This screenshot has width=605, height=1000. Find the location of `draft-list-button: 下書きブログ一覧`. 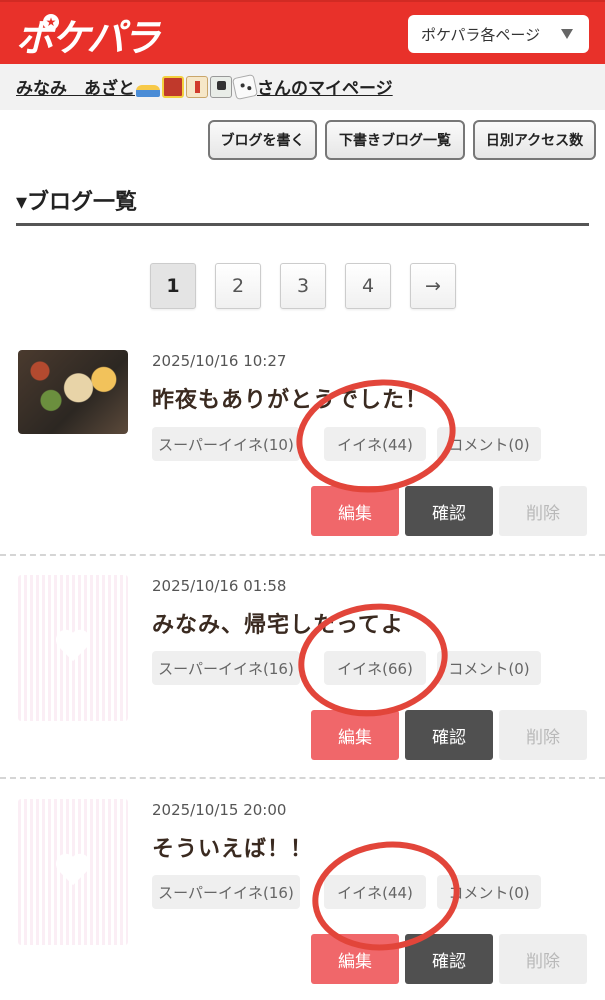

draft-list-button: 下書きブログ一覧 is located at coordinates (395, 140).